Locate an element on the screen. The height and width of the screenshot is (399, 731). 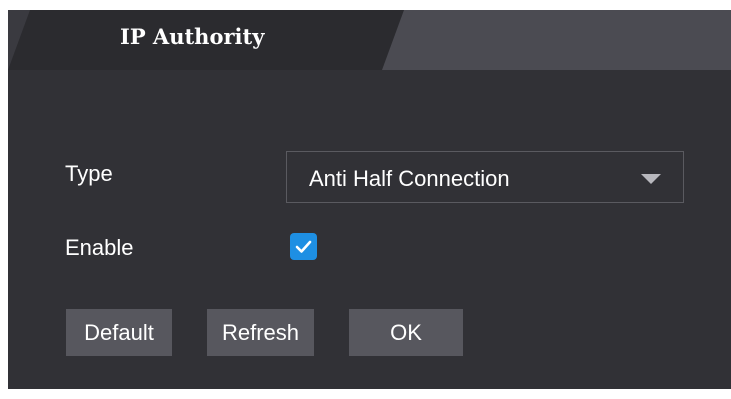
type-label: Type is located at coordinates (89, 173).